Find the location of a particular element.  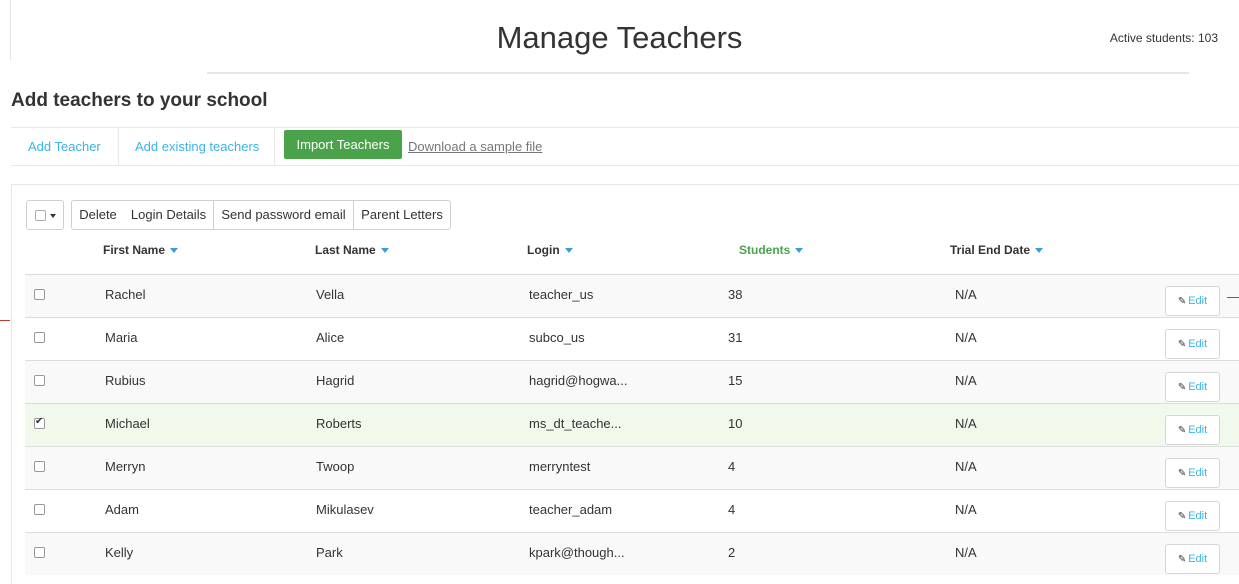

last-name-cell: Vella is located at coordinates (330, 294).